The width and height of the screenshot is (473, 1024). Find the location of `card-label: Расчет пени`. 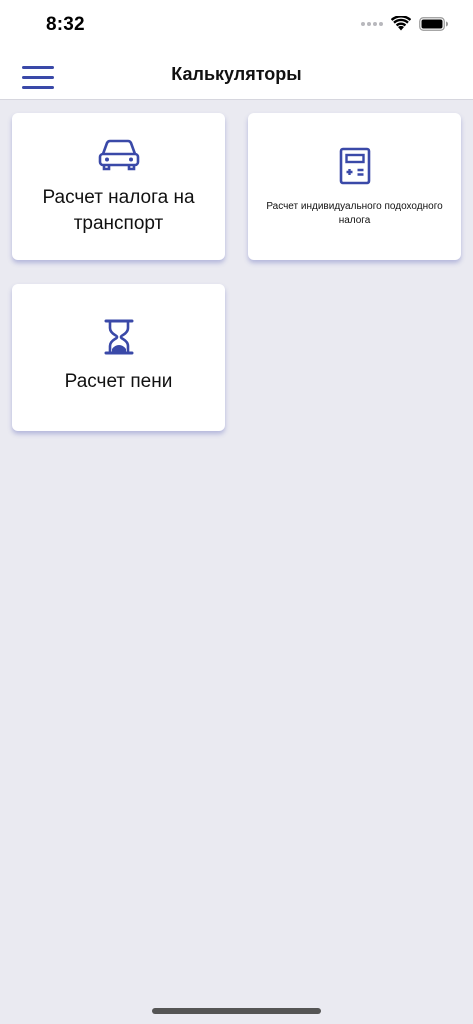

card-label: Расчет пени is located at coordinates (118, 381).